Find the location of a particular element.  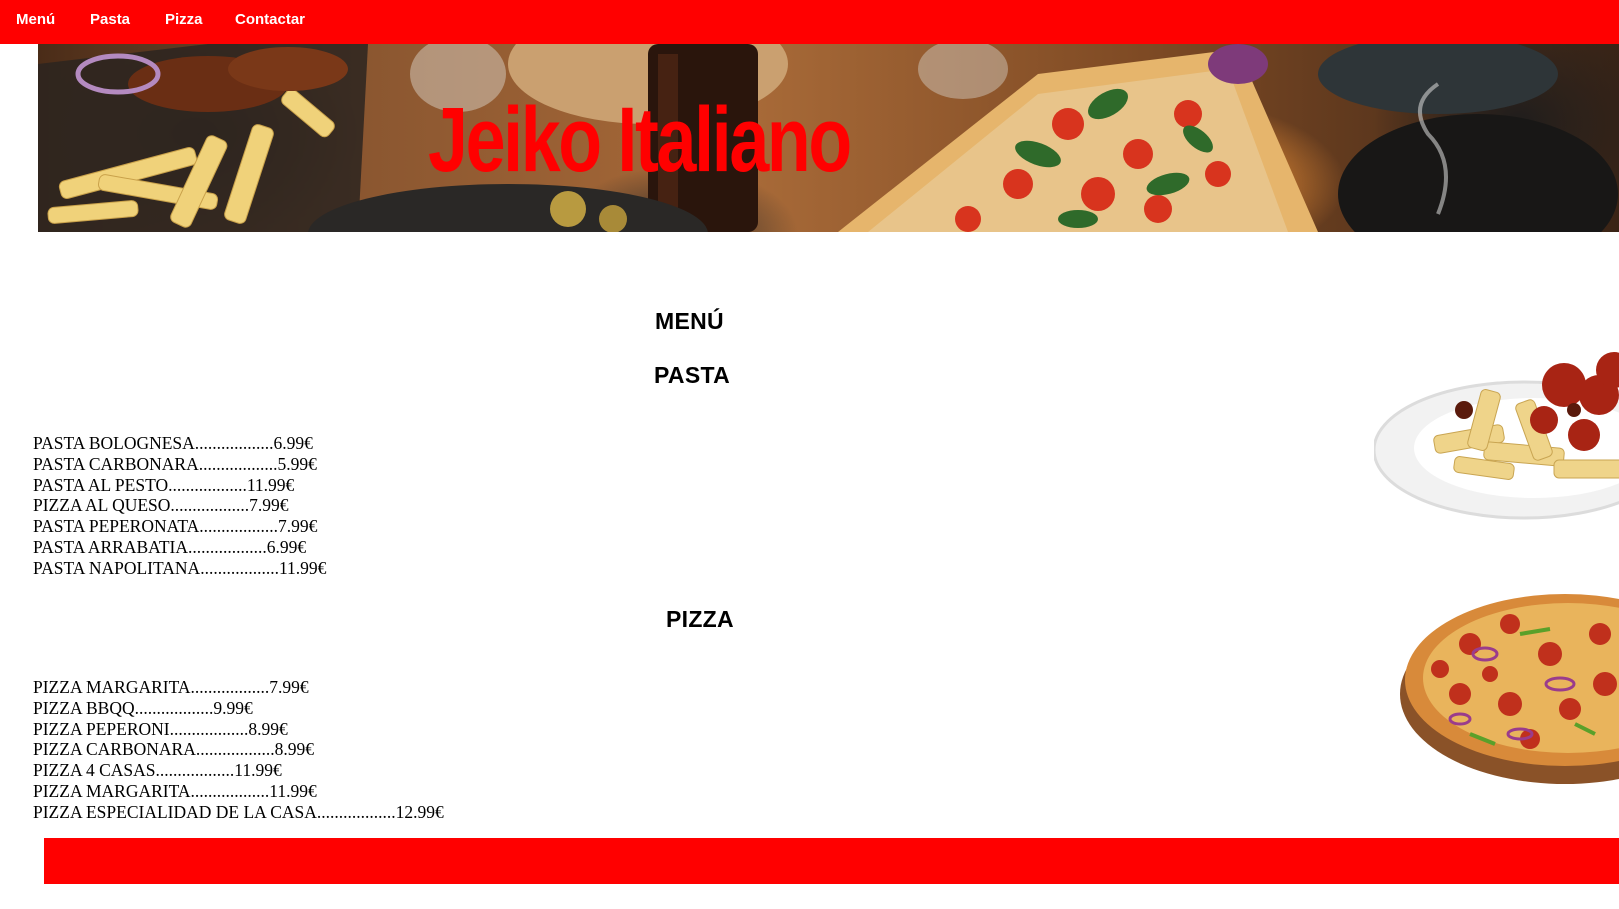

nav-link-pasta: Pasta is located at coordinates (110, 19).